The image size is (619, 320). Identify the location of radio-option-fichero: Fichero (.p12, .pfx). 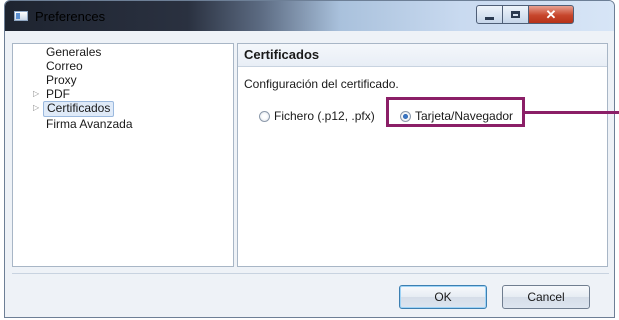
(317, 116).